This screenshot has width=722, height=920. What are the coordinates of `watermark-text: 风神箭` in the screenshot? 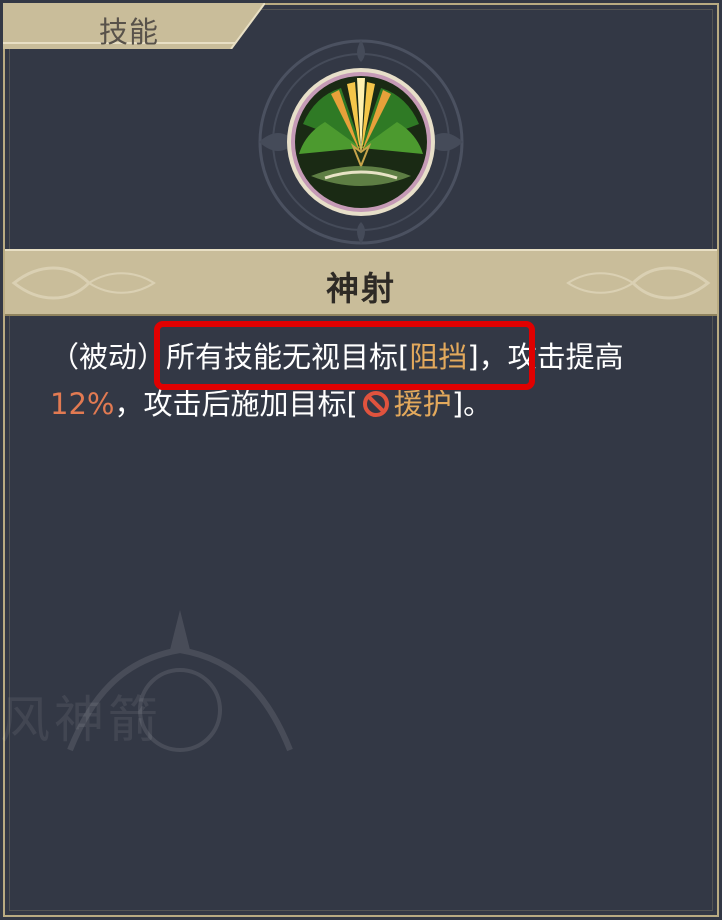 It's located at (81, 720).